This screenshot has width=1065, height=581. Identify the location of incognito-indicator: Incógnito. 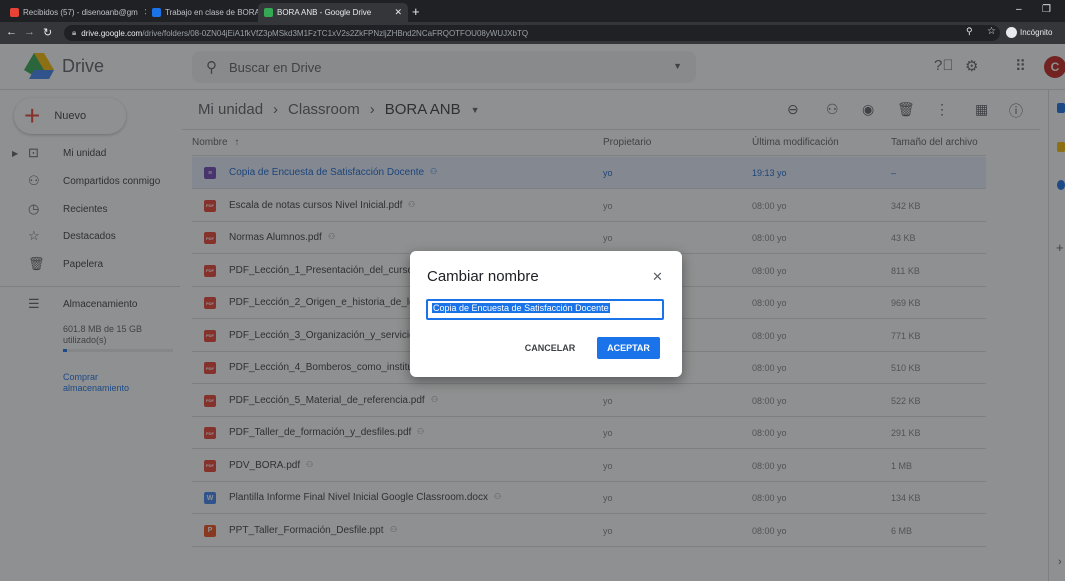
(1029, 32).